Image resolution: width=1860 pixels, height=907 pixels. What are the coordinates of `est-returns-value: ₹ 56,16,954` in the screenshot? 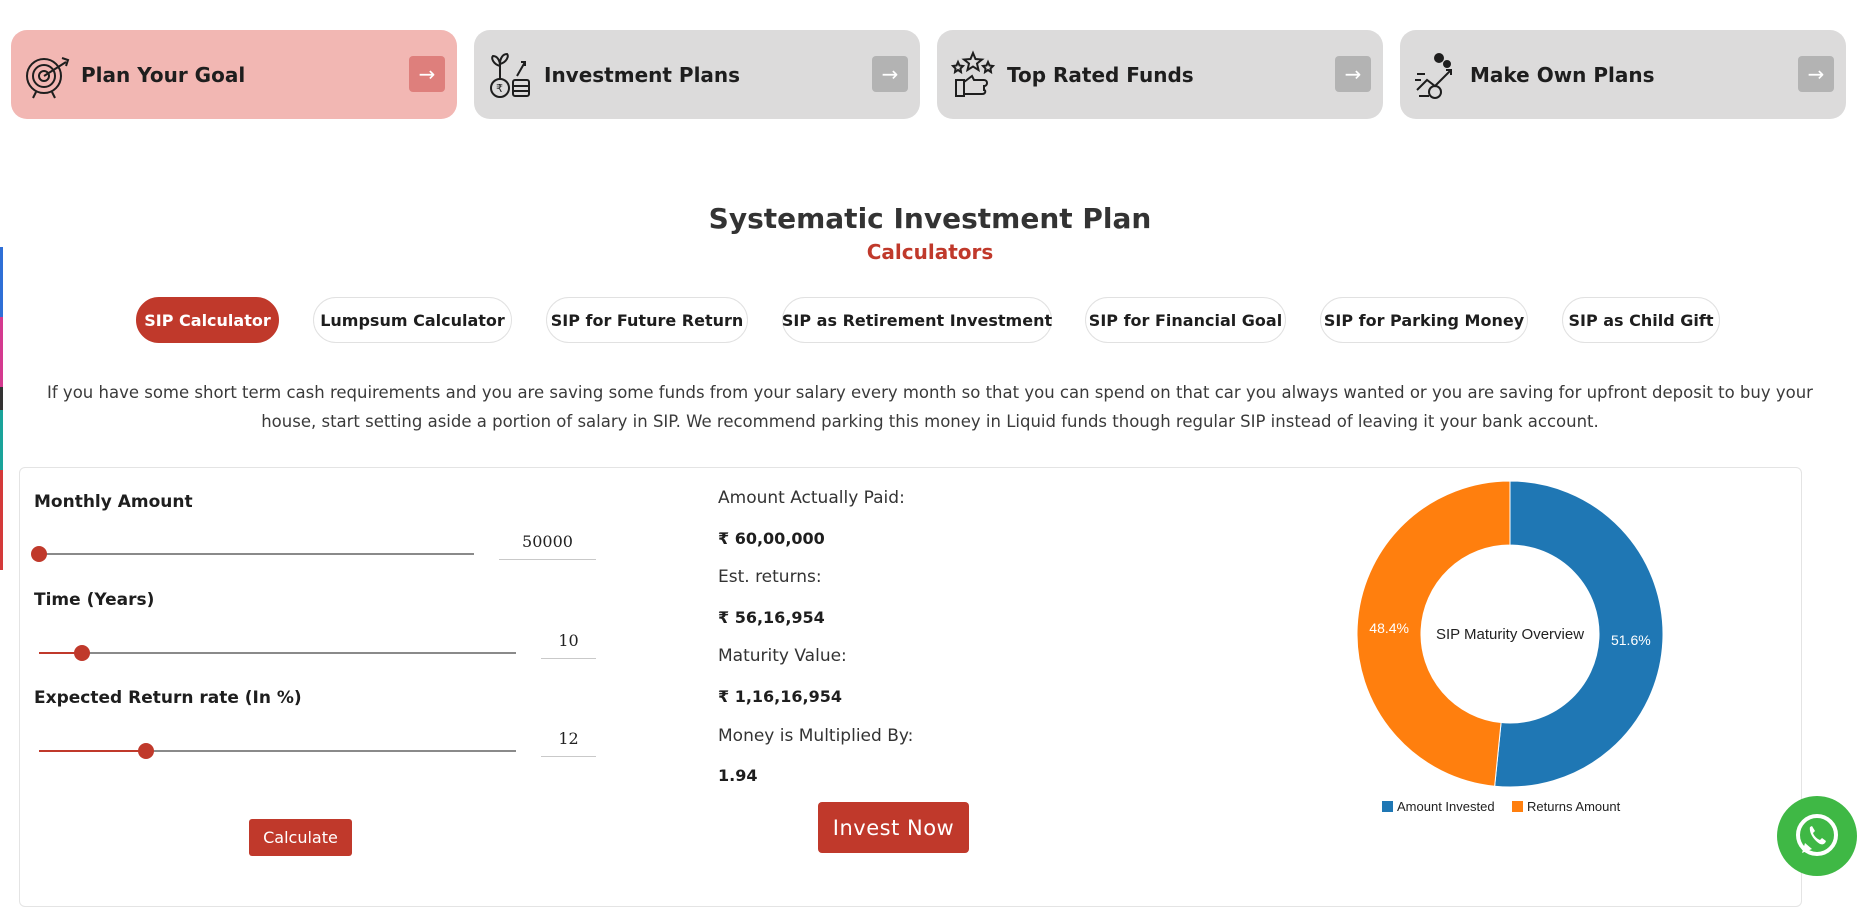 It's located at (771, 617).